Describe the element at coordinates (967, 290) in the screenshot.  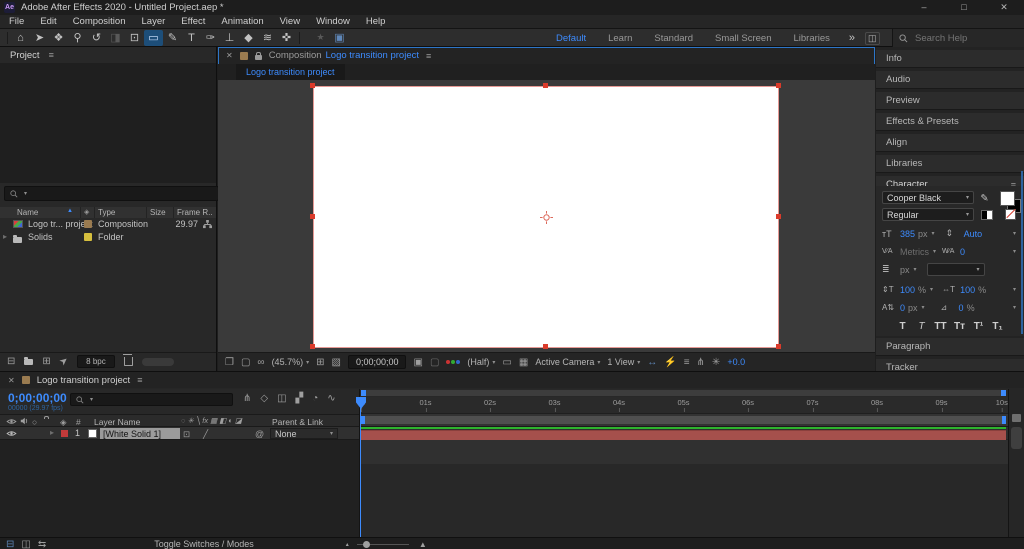
I see `horizontal-scale-value: 100` at that location.